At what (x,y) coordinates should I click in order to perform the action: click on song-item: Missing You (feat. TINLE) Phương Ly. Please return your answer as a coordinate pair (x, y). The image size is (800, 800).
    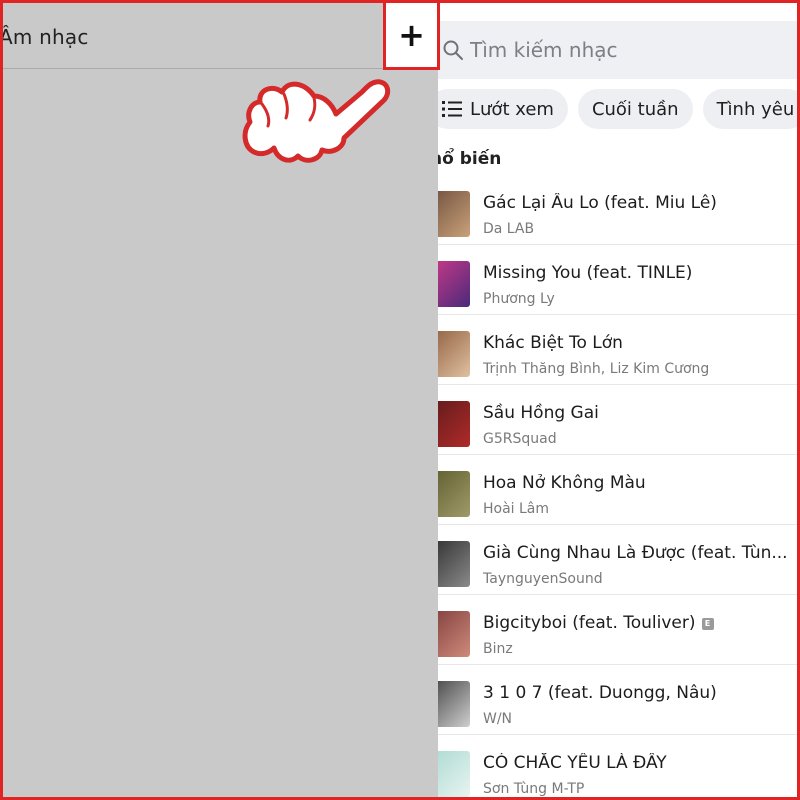
    Looking at the image, I should click on (617, 280).